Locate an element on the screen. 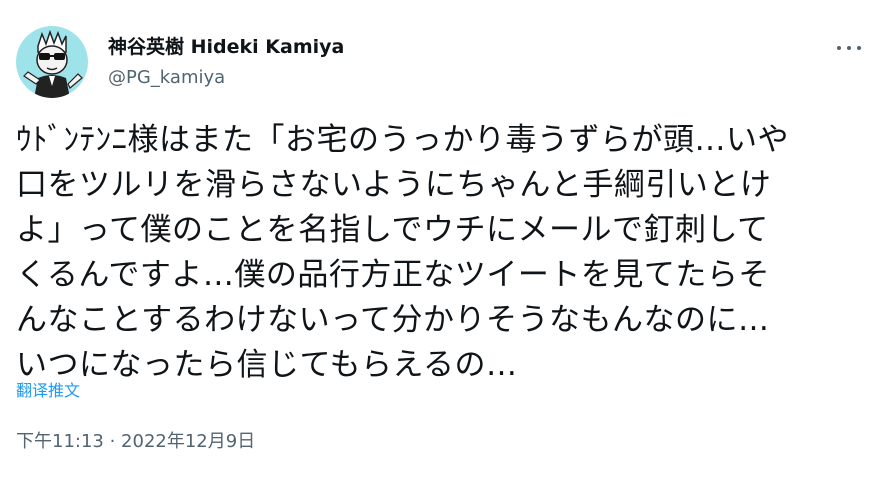  tweet-text-line: ｳﾄﾞﾝﾃﾝﾆ様はまた「お宅のうっかり毒うずらが頭…いや is located at coordinates (402, 140).